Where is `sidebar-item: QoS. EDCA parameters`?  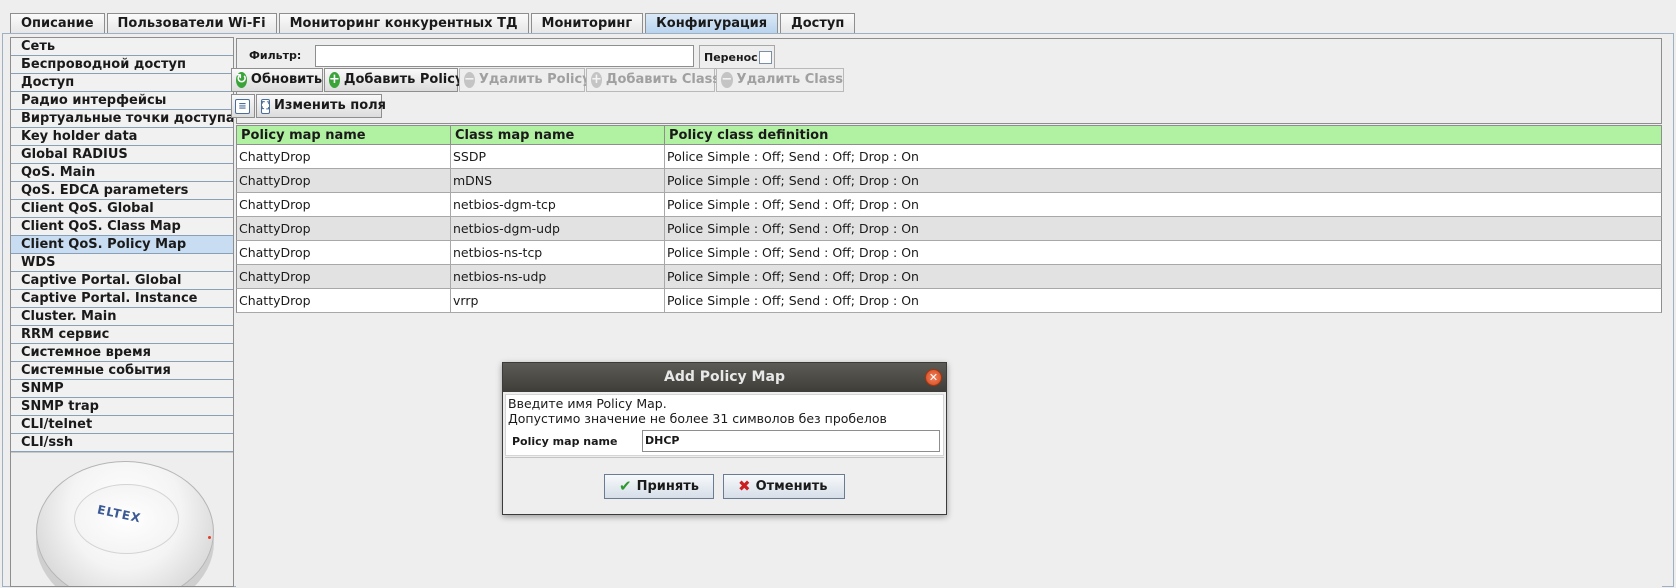 sidebar-item: QoS. EDCA parameters is located at coordinates (122, 191).